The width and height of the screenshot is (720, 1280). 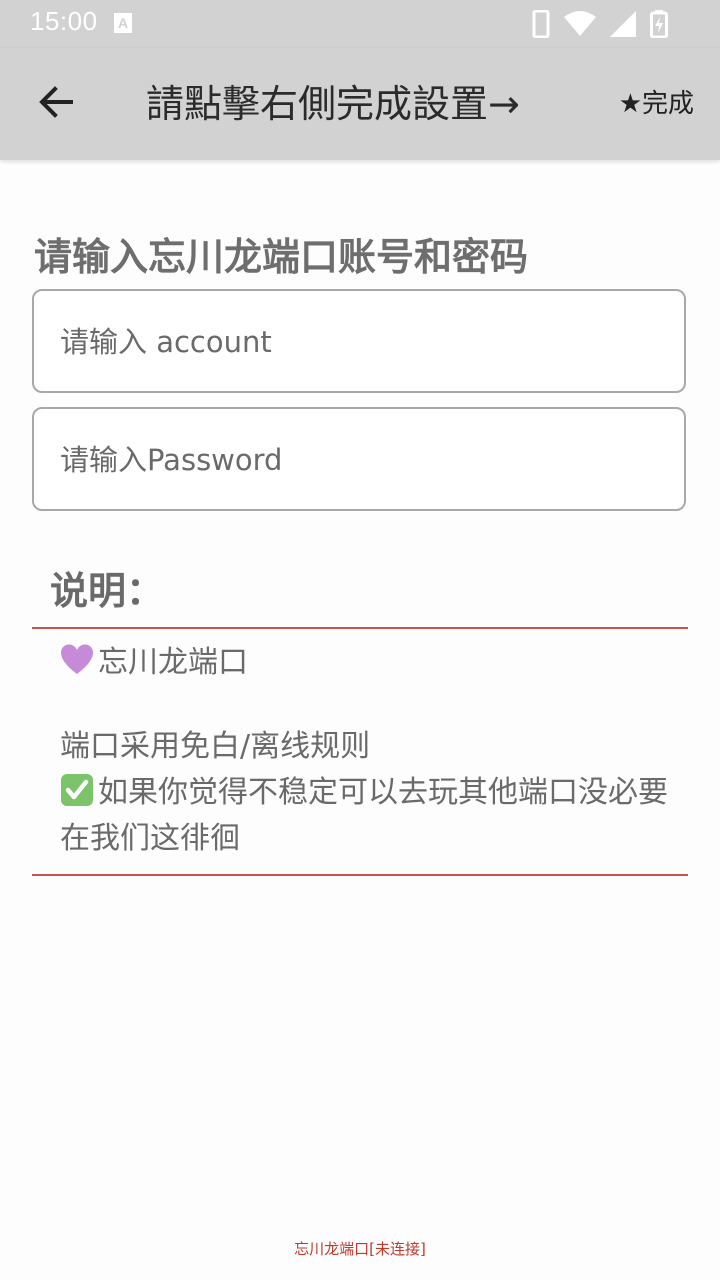 I want to click on wifi-icon, so click(x=580, y=24).